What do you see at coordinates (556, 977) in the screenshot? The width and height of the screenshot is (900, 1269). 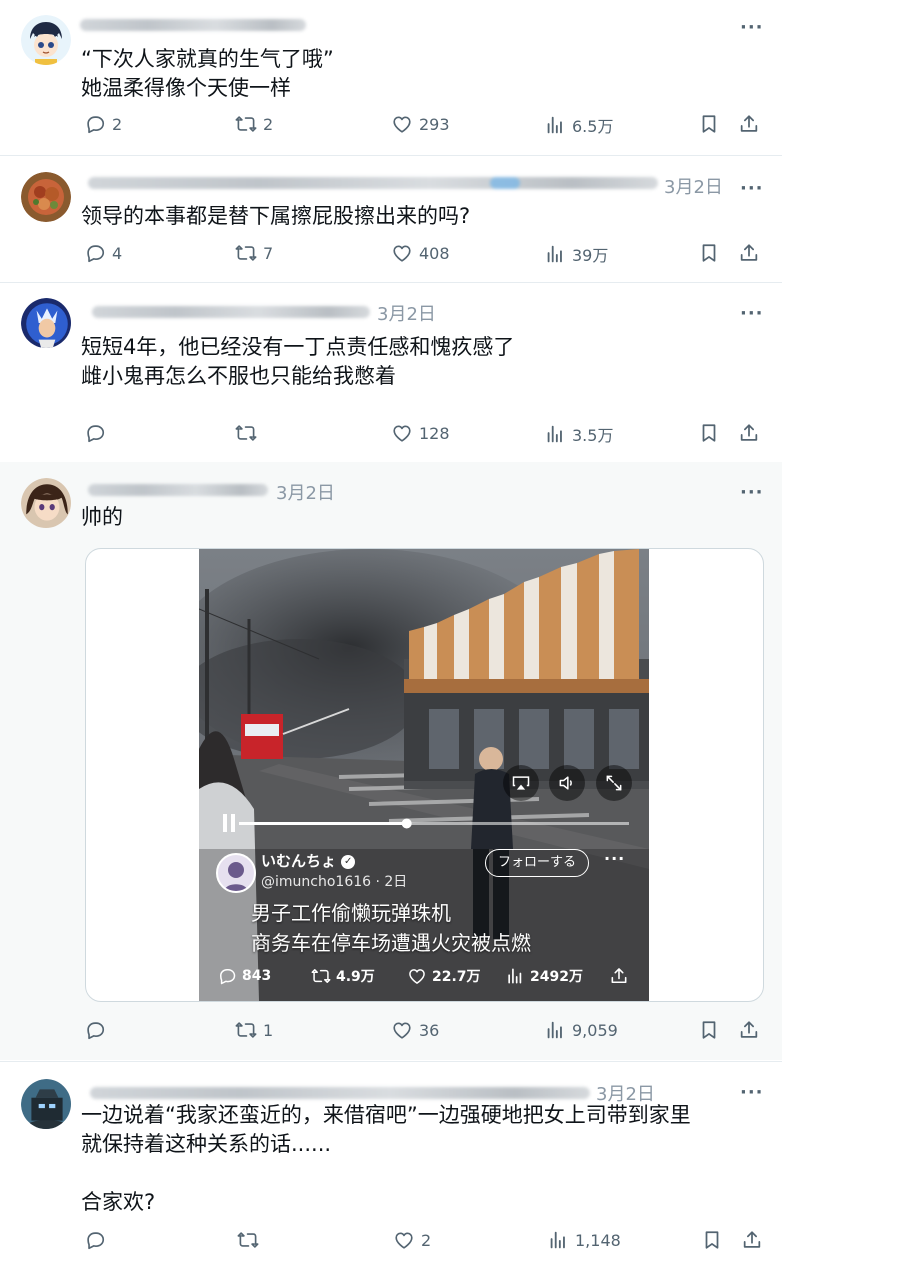 I see `video-views-count: 2492万` at bounding box center [556, 977].